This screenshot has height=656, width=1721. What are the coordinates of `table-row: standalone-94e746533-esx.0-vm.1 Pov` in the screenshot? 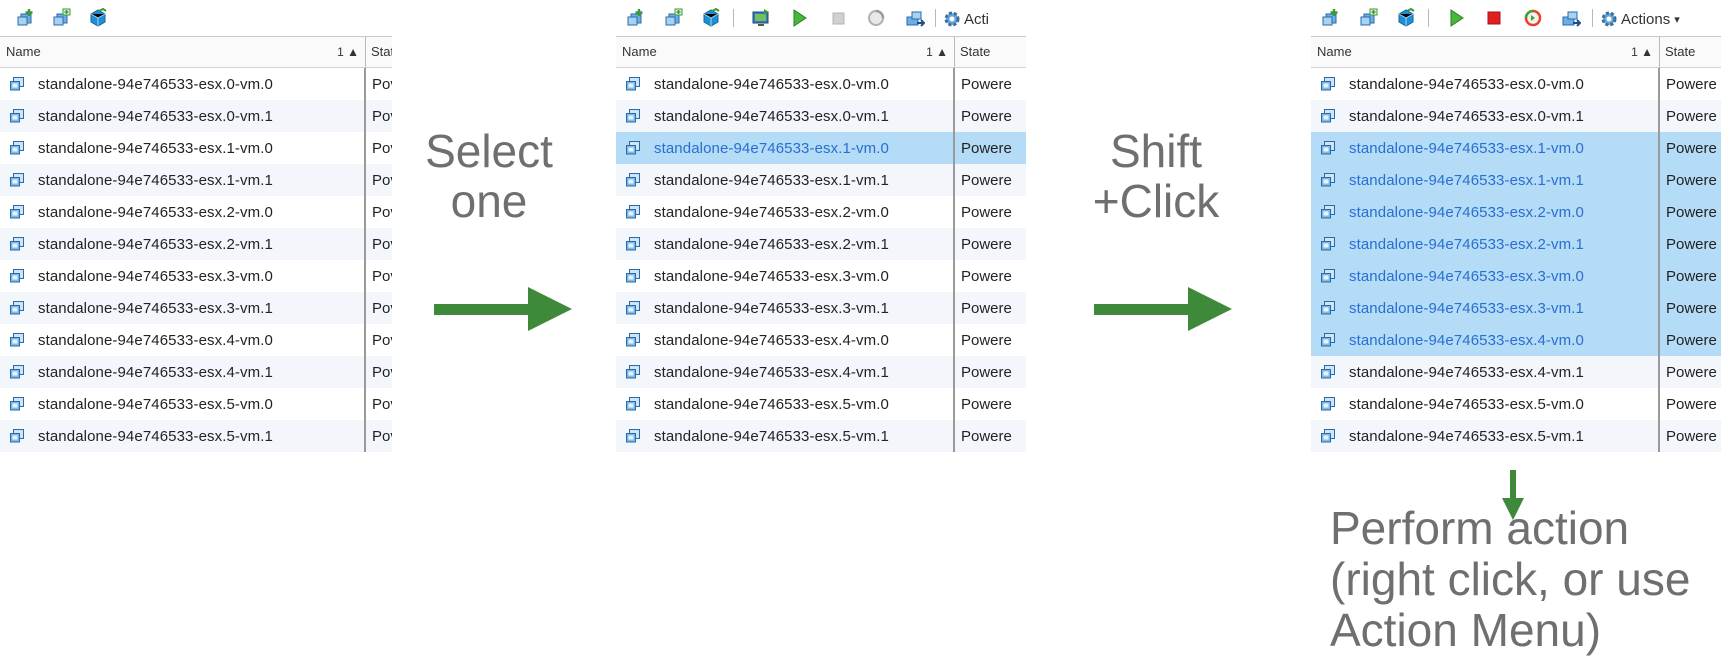 It's located at (196, 116).